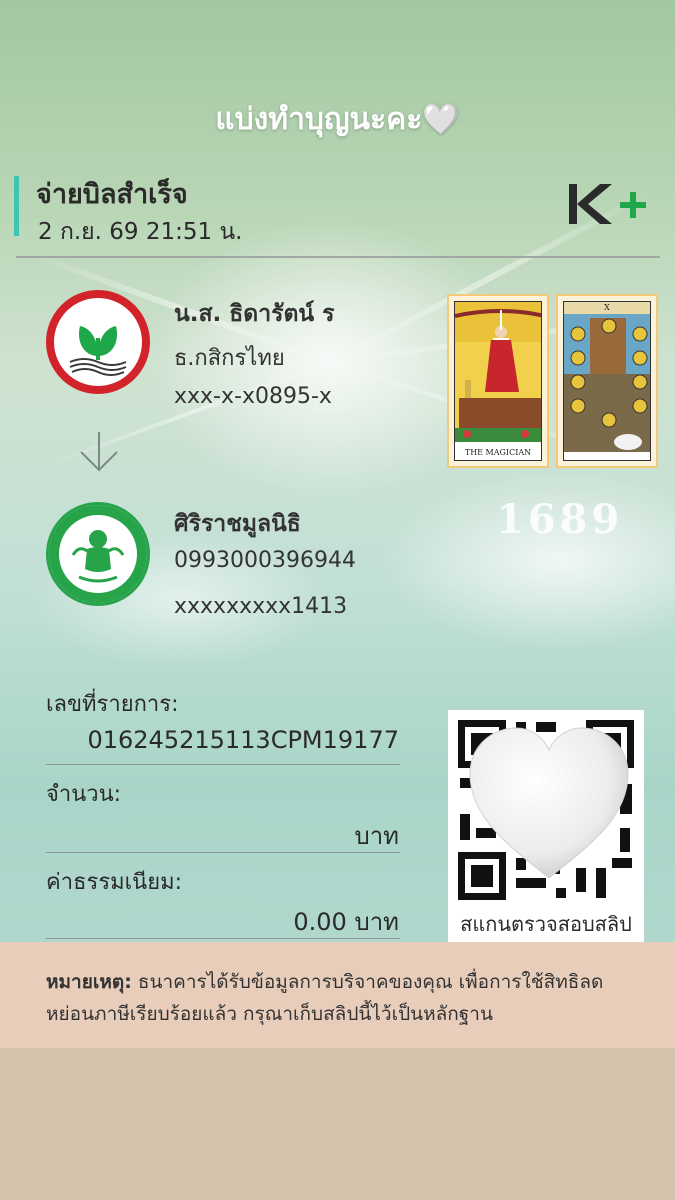 The width and height of the screenshot is (675, 1200). What do you see at coordinates (229, 358) in the screenshot?
I see `sender-bank: ธ.กสิกรไทย` at bounding box center [229, 358].